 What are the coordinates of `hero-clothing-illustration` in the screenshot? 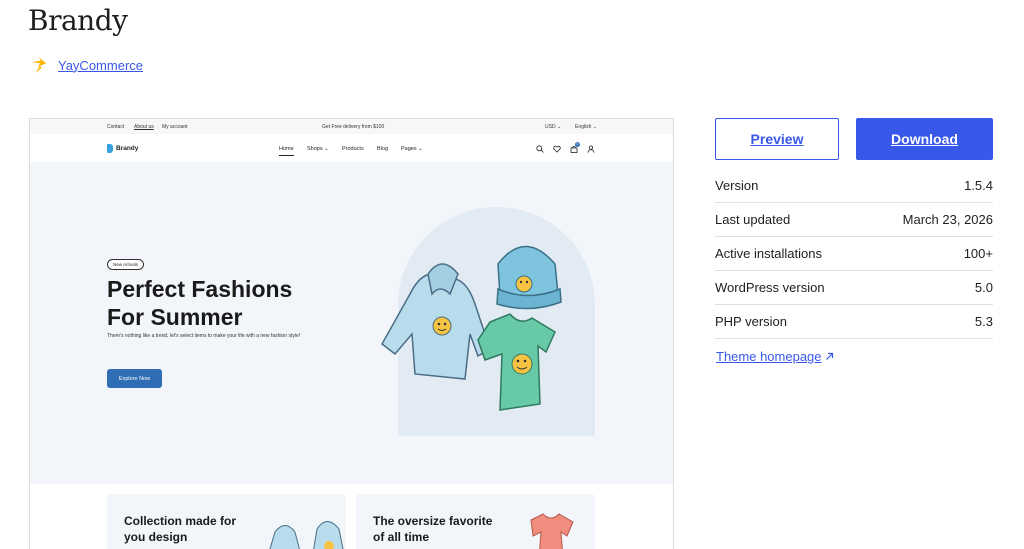 It's located at (471, 328).